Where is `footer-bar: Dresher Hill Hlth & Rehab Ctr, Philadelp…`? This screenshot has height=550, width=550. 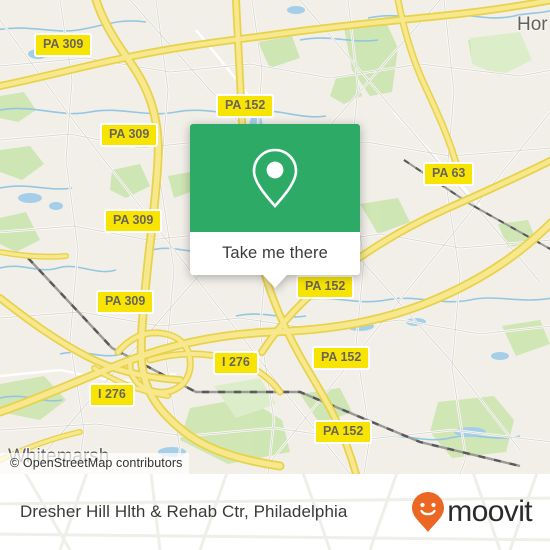 footer-bar: Dresher Hill Hlth & Rehab Ctr, Philadelp… is located at coordinates (275, 512).